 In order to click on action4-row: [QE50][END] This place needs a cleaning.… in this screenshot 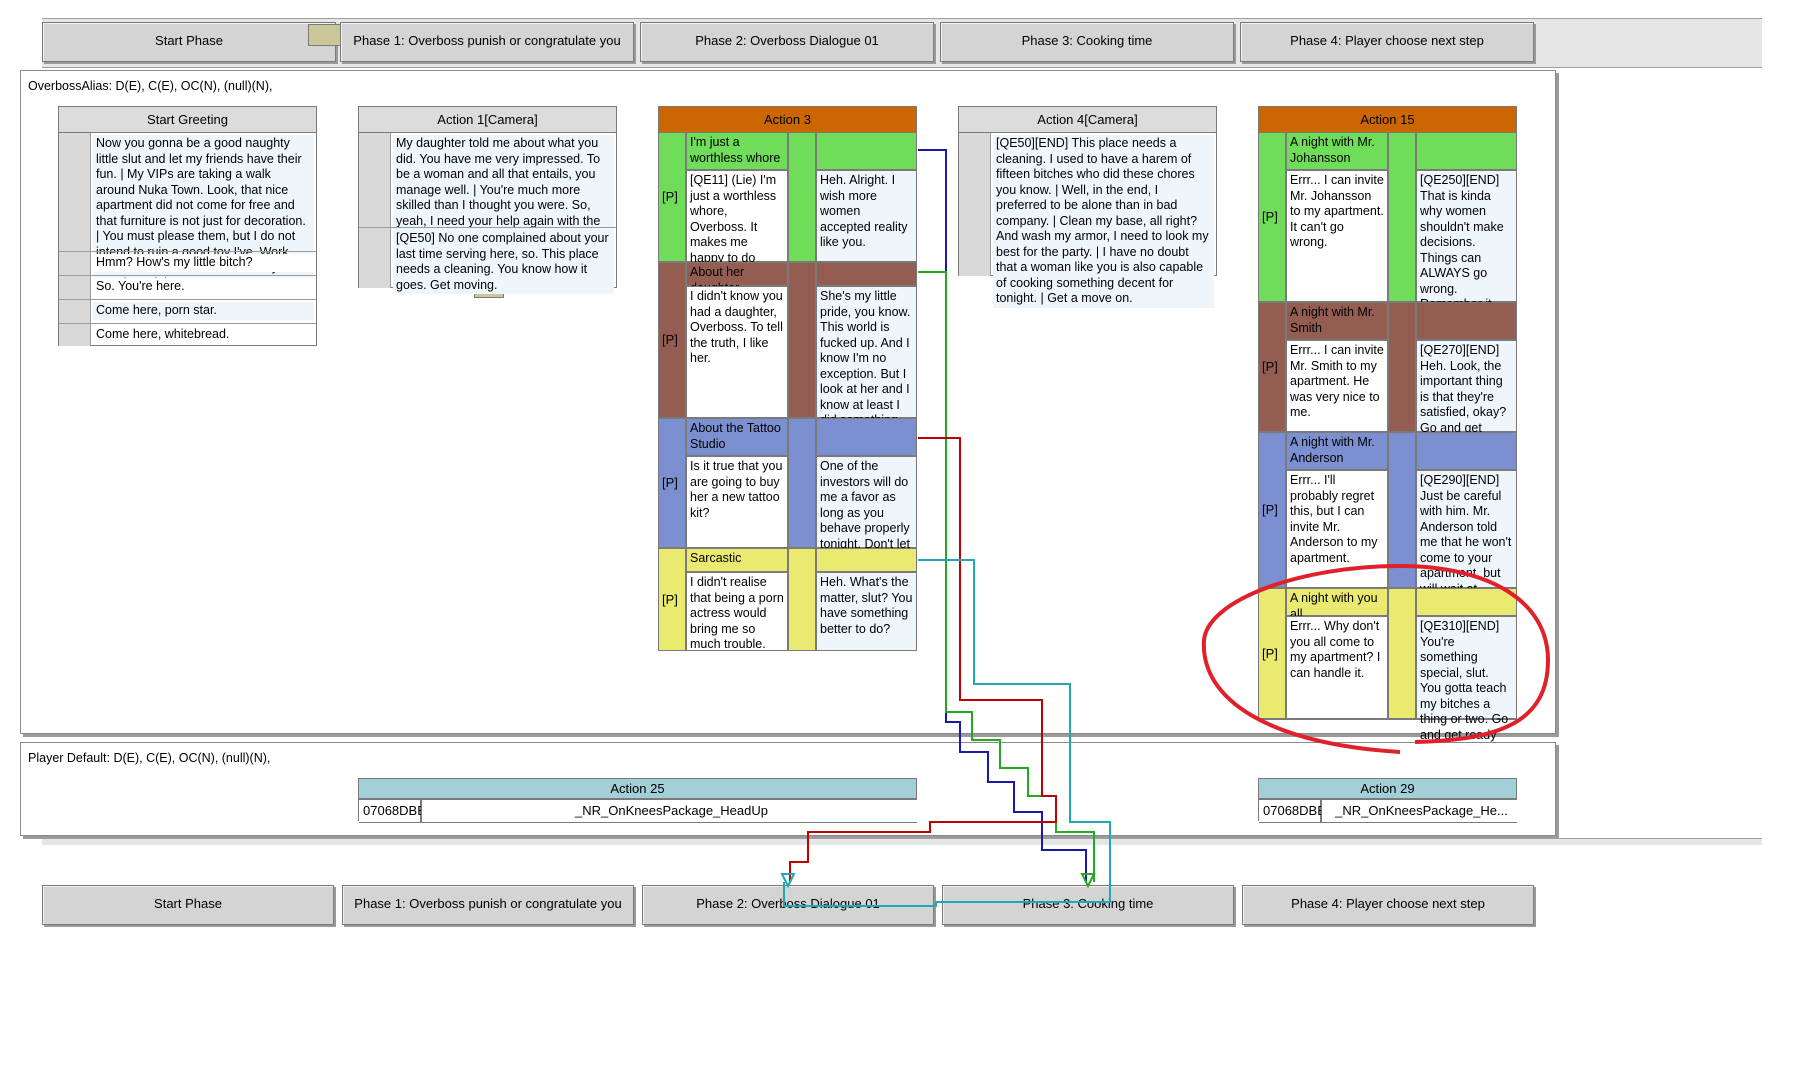, I will do `click(1087, 220)`.